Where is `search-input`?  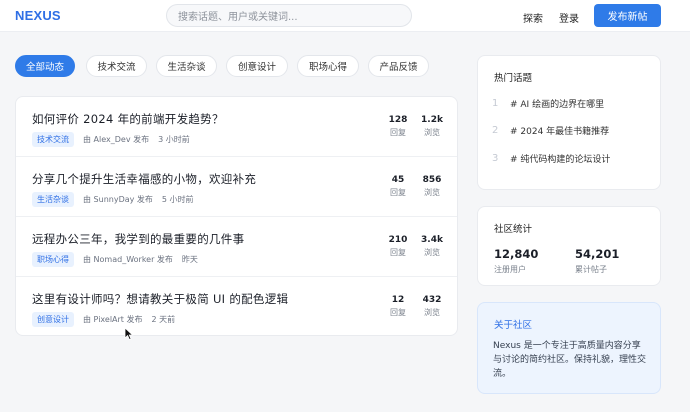
search-input is located at coordinates (289, 17).